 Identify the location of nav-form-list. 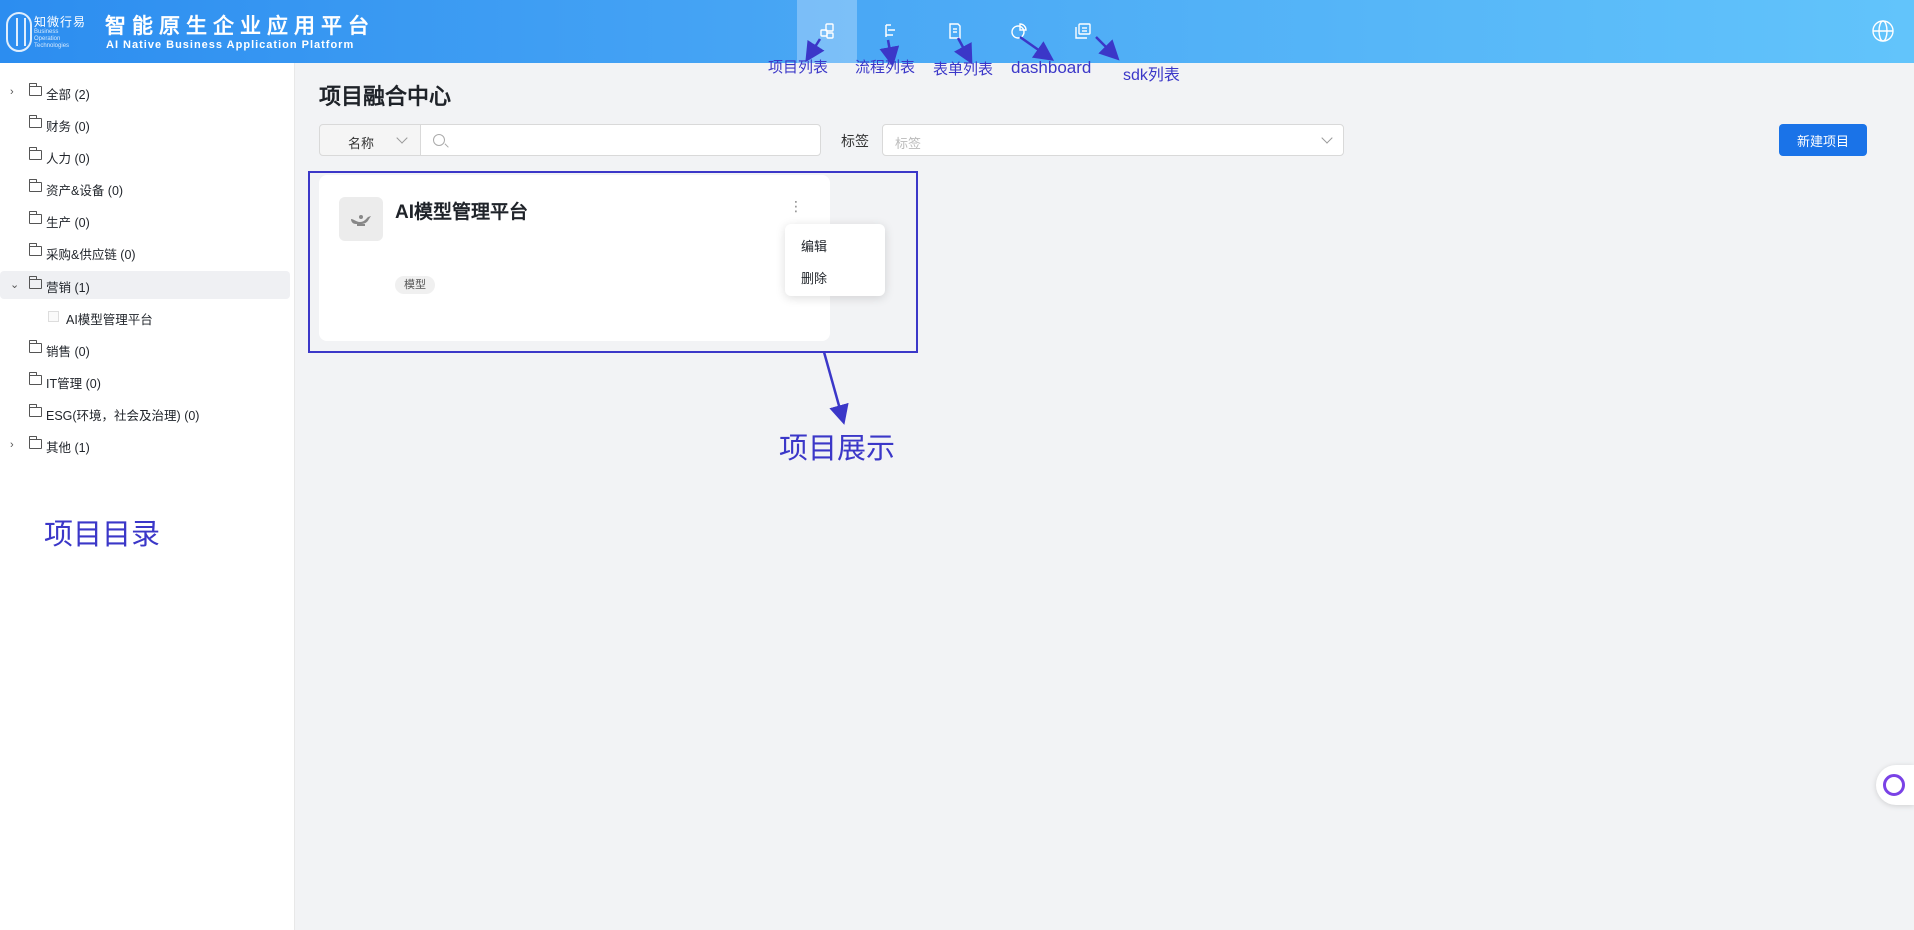
(955, 31).